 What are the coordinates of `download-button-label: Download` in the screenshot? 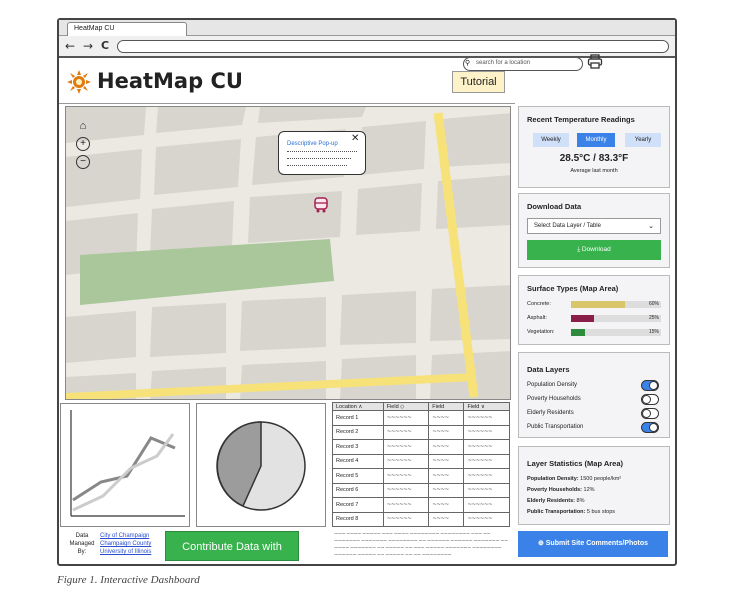 It's located at (596, 249).